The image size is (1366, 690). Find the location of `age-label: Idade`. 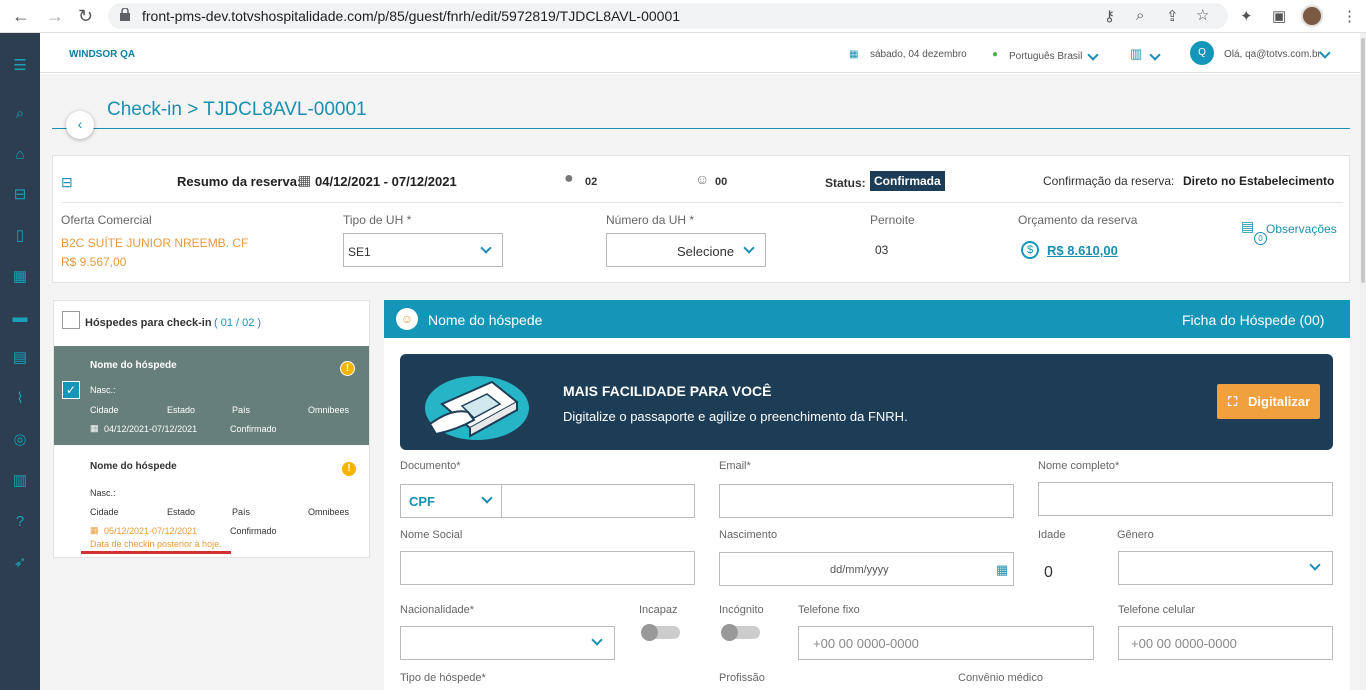

age-label: Idade is located at coordinates (1052, 535).